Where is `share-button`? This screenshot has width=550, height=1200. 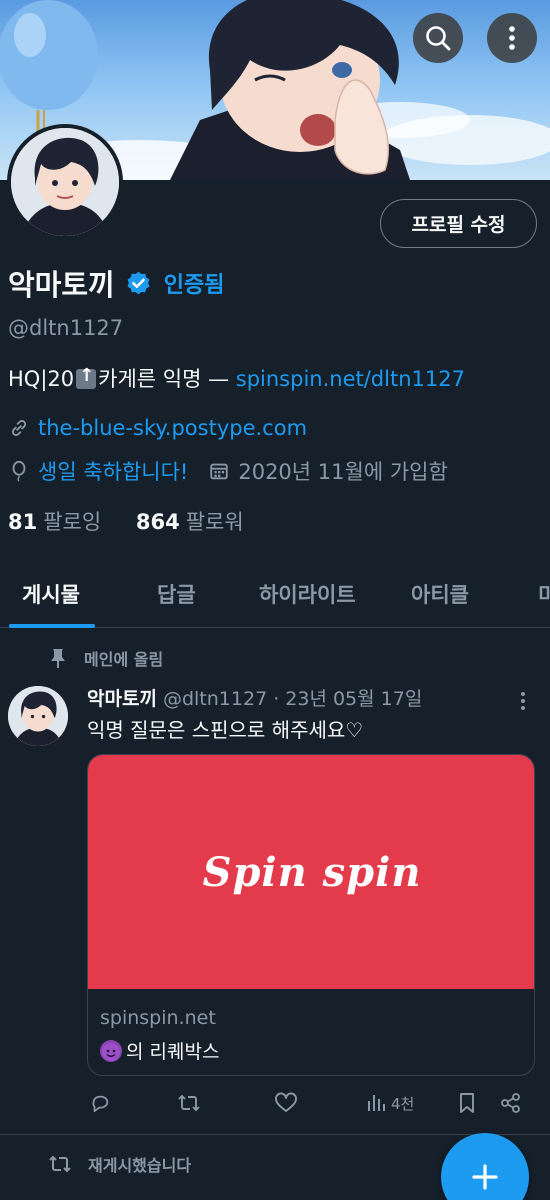
share-button is located at coordinates (511, 1103).